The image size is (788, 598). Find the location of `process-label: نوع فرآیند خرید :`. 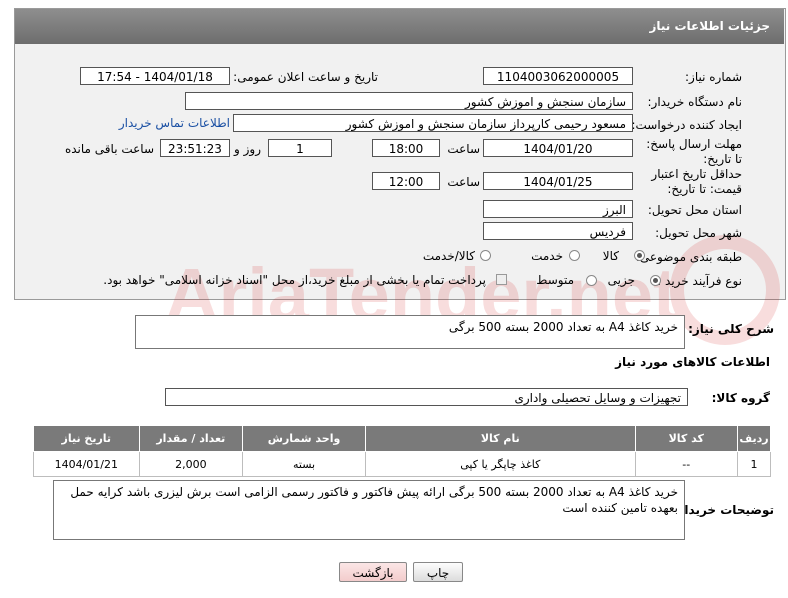

process-label: نوع فرآیند خرید : is located at coordinates (699, 281).